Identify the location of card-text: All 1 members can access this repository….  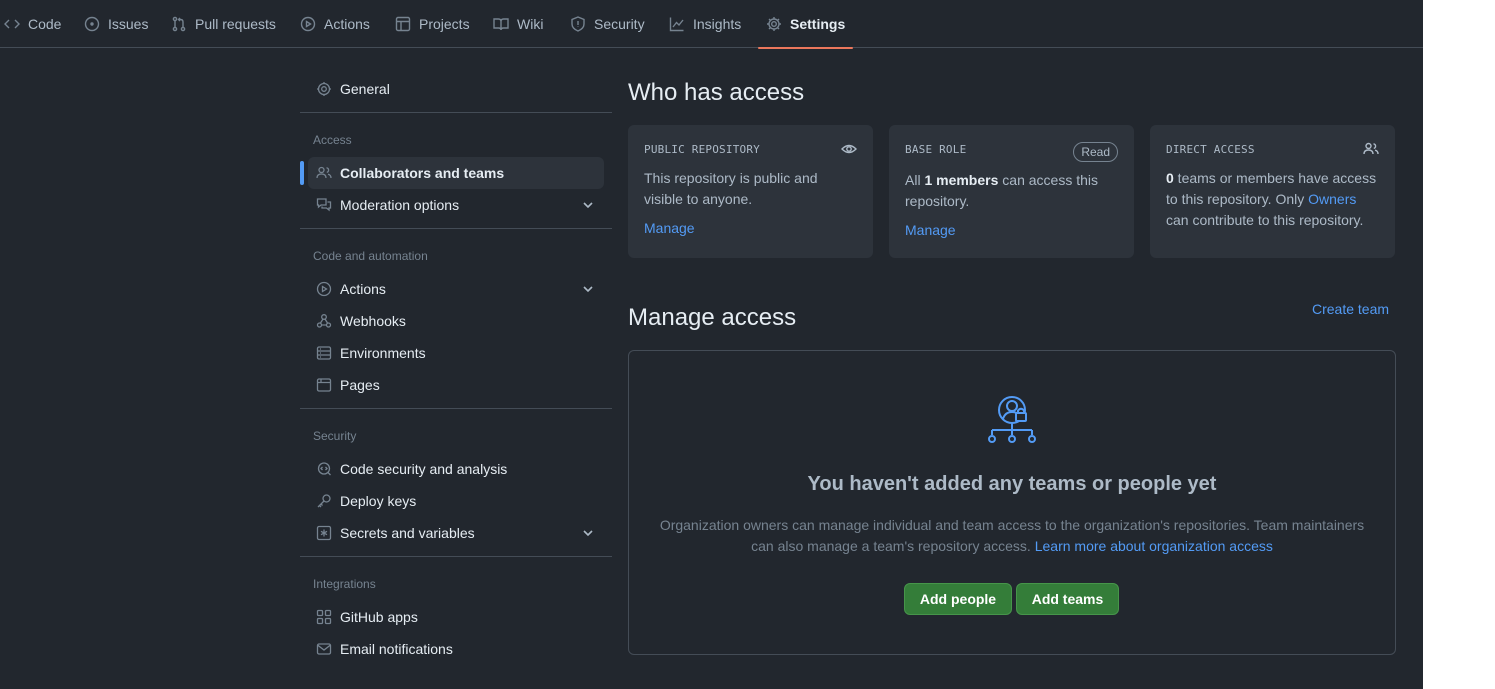
(1011, 191).